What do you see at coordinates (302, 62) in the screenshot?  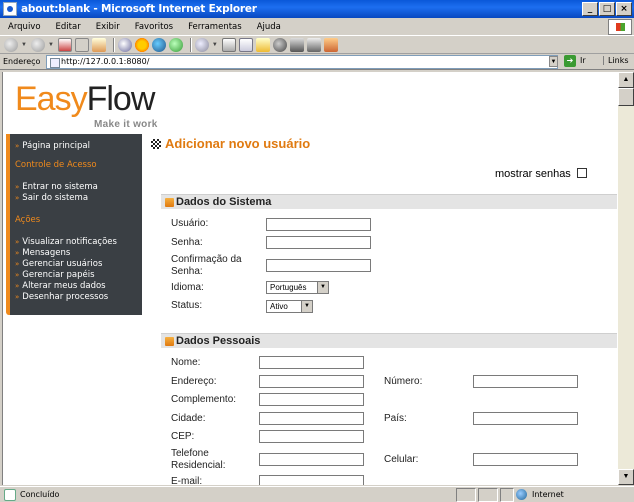 I see `address-input: http://127.0.0.1:8080/` at bounding box center [302, 62].